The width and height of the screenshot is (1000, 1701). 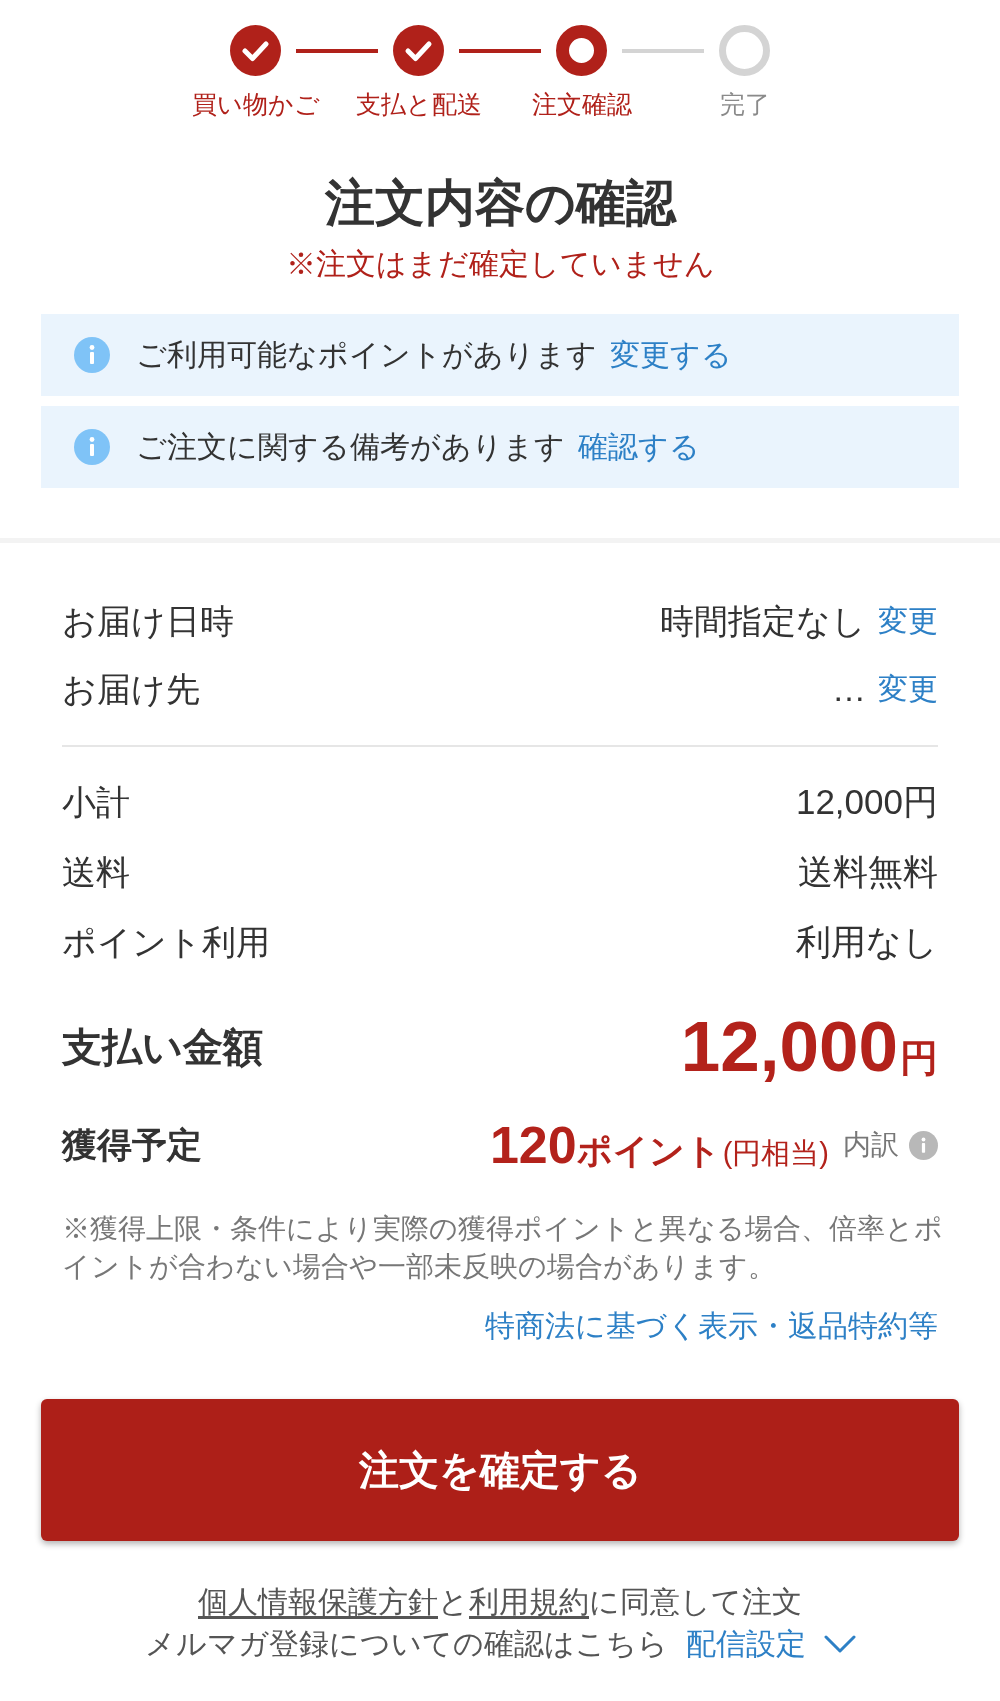 I want to click on page-title: 注文内容の確認, so click(x=500, y=203).